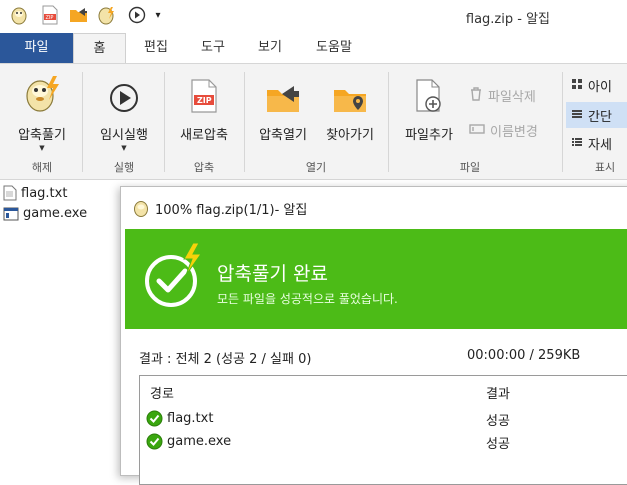 The width and height of the screenshot is (627, 485). What do you see at coordinates (10, 193) in the screenshot?
I see `text-file-icon` at bounding box center [10, 193].